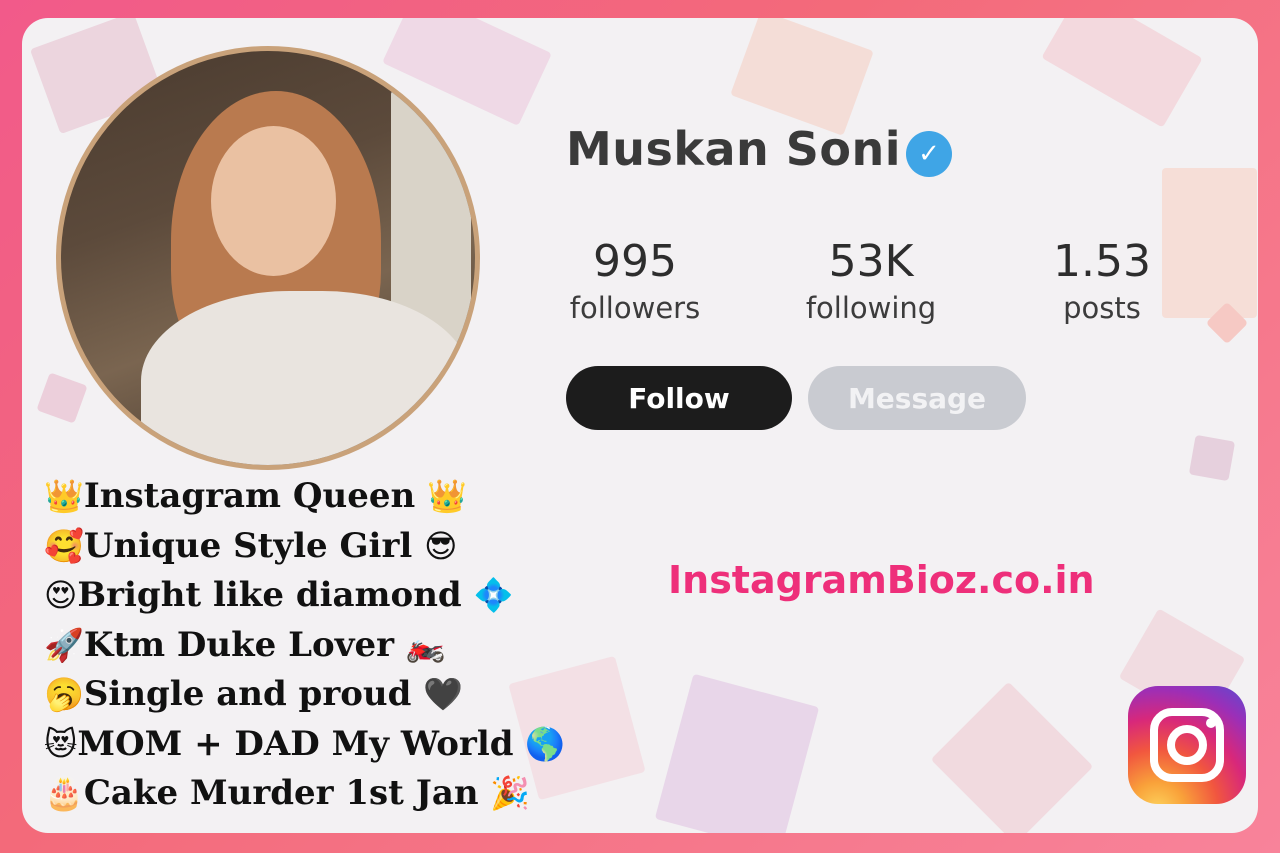 The height and width of the screenshot is (853, 1280). Describe the element at coordinates (929, 154) in the screenshot. I see `verified-badge-icon: ✓` at that location.